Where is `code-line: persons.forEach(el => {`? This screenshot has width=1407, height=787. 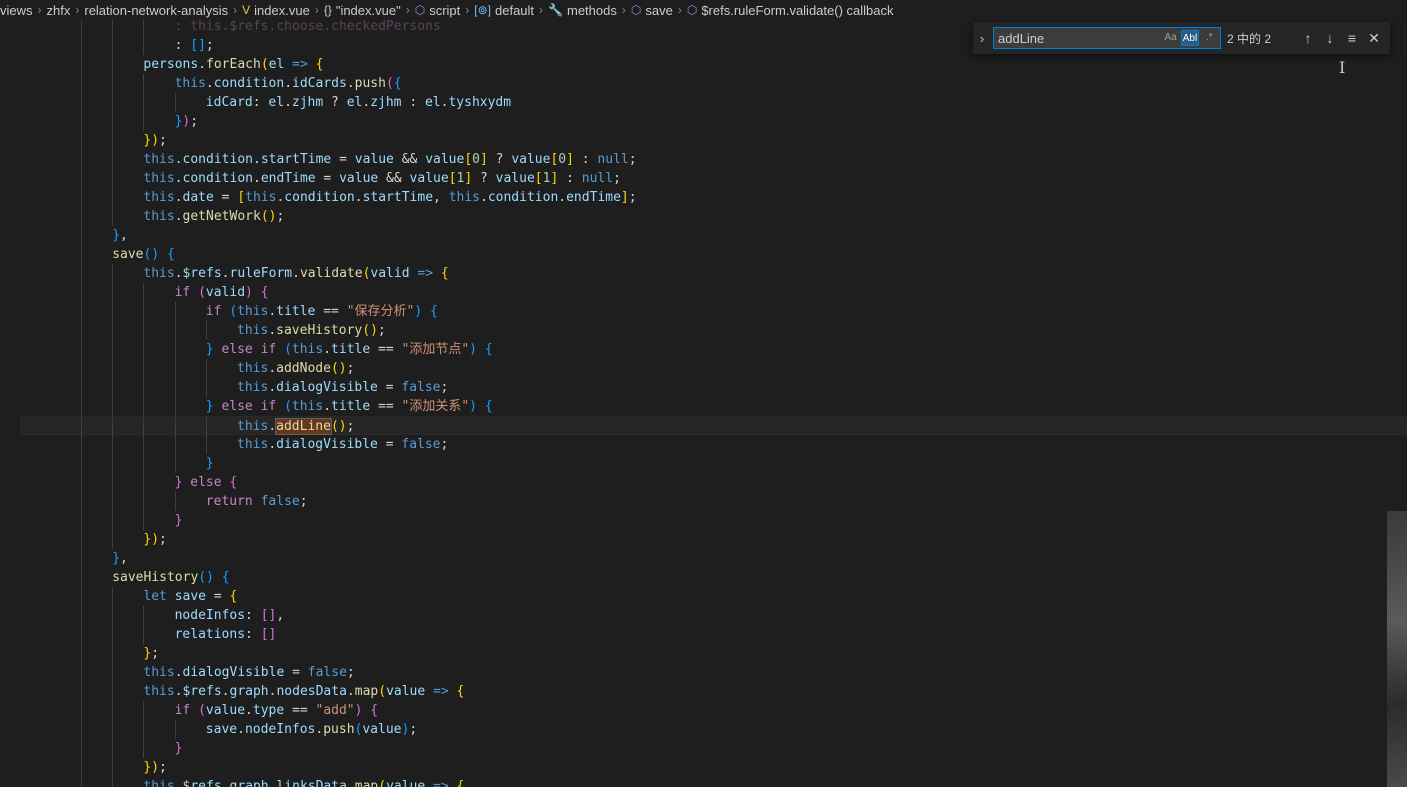 code-line: persons.forEach(el => { is located at coordinates (703, 64).